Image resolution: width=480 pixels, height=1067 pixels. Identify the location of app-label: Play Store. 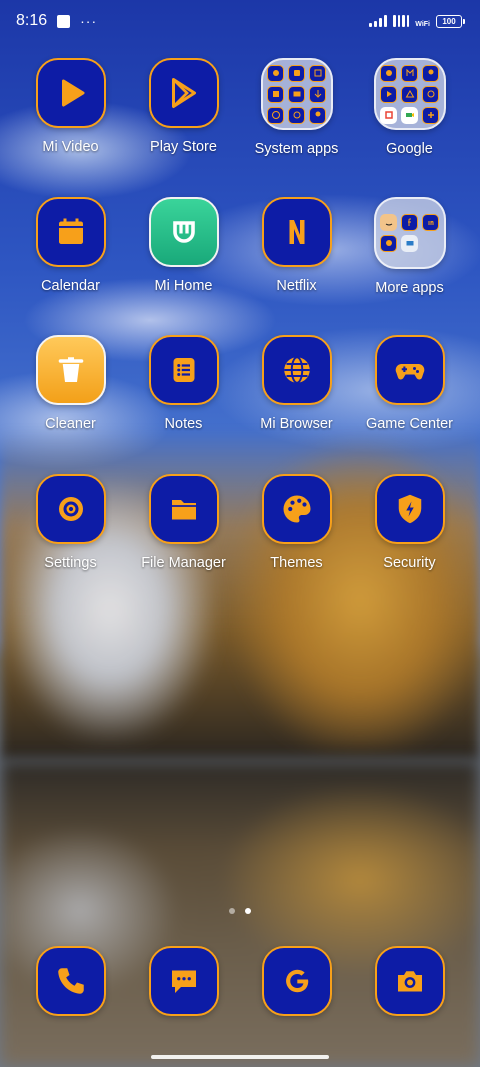
(183, 147).